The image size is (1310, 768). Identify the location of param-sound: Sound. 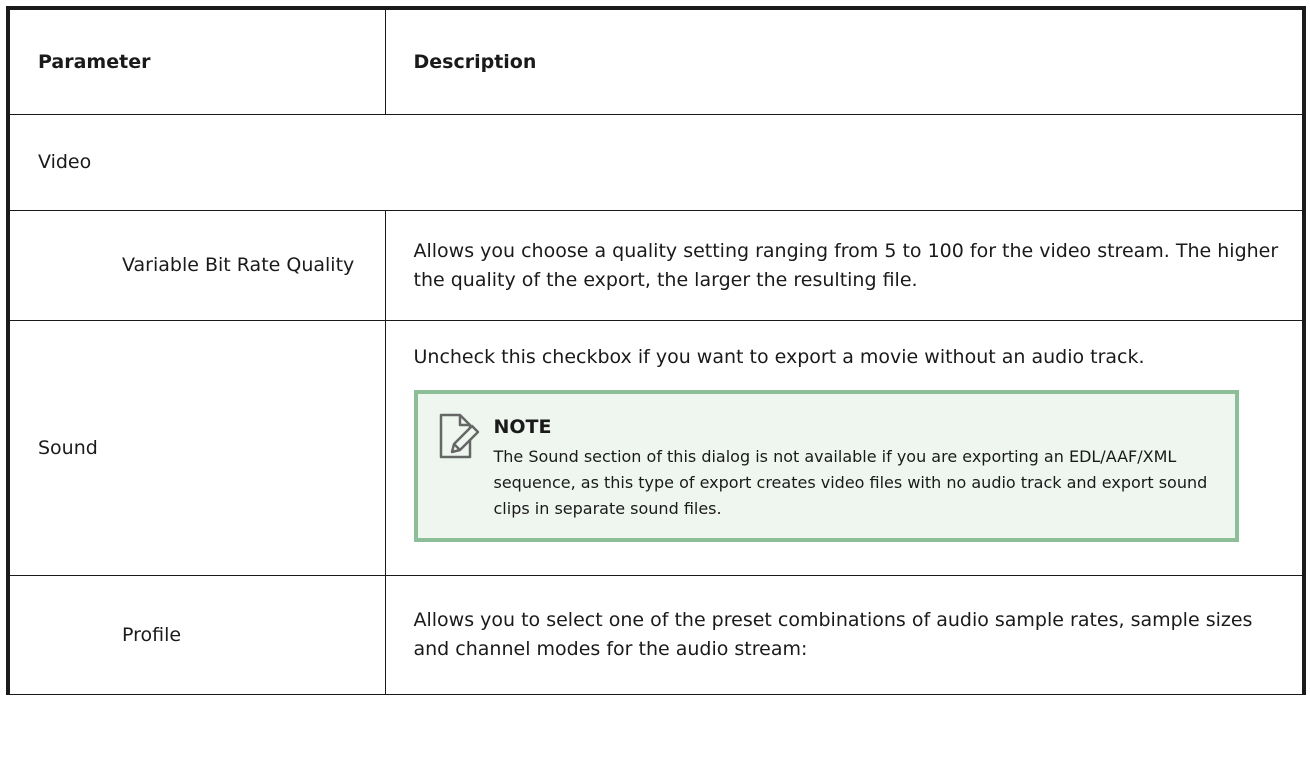
(196, 448).